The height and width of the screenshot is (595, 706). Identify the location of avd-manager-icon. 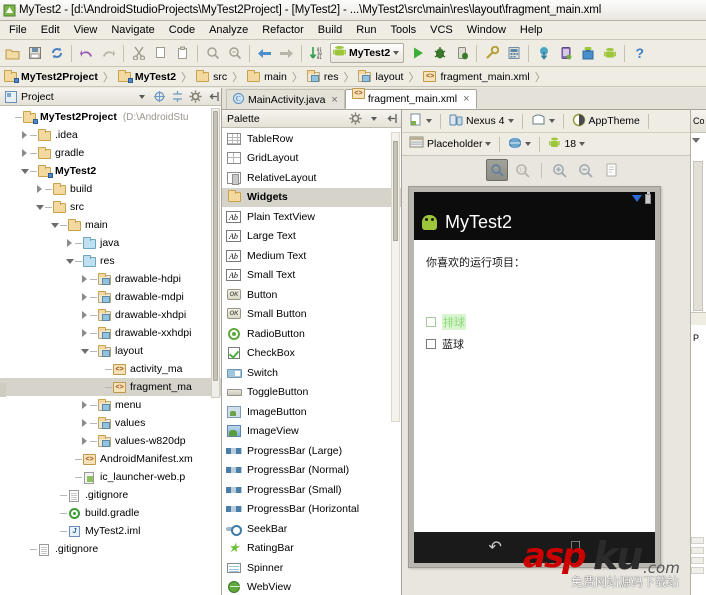
(513, 53).